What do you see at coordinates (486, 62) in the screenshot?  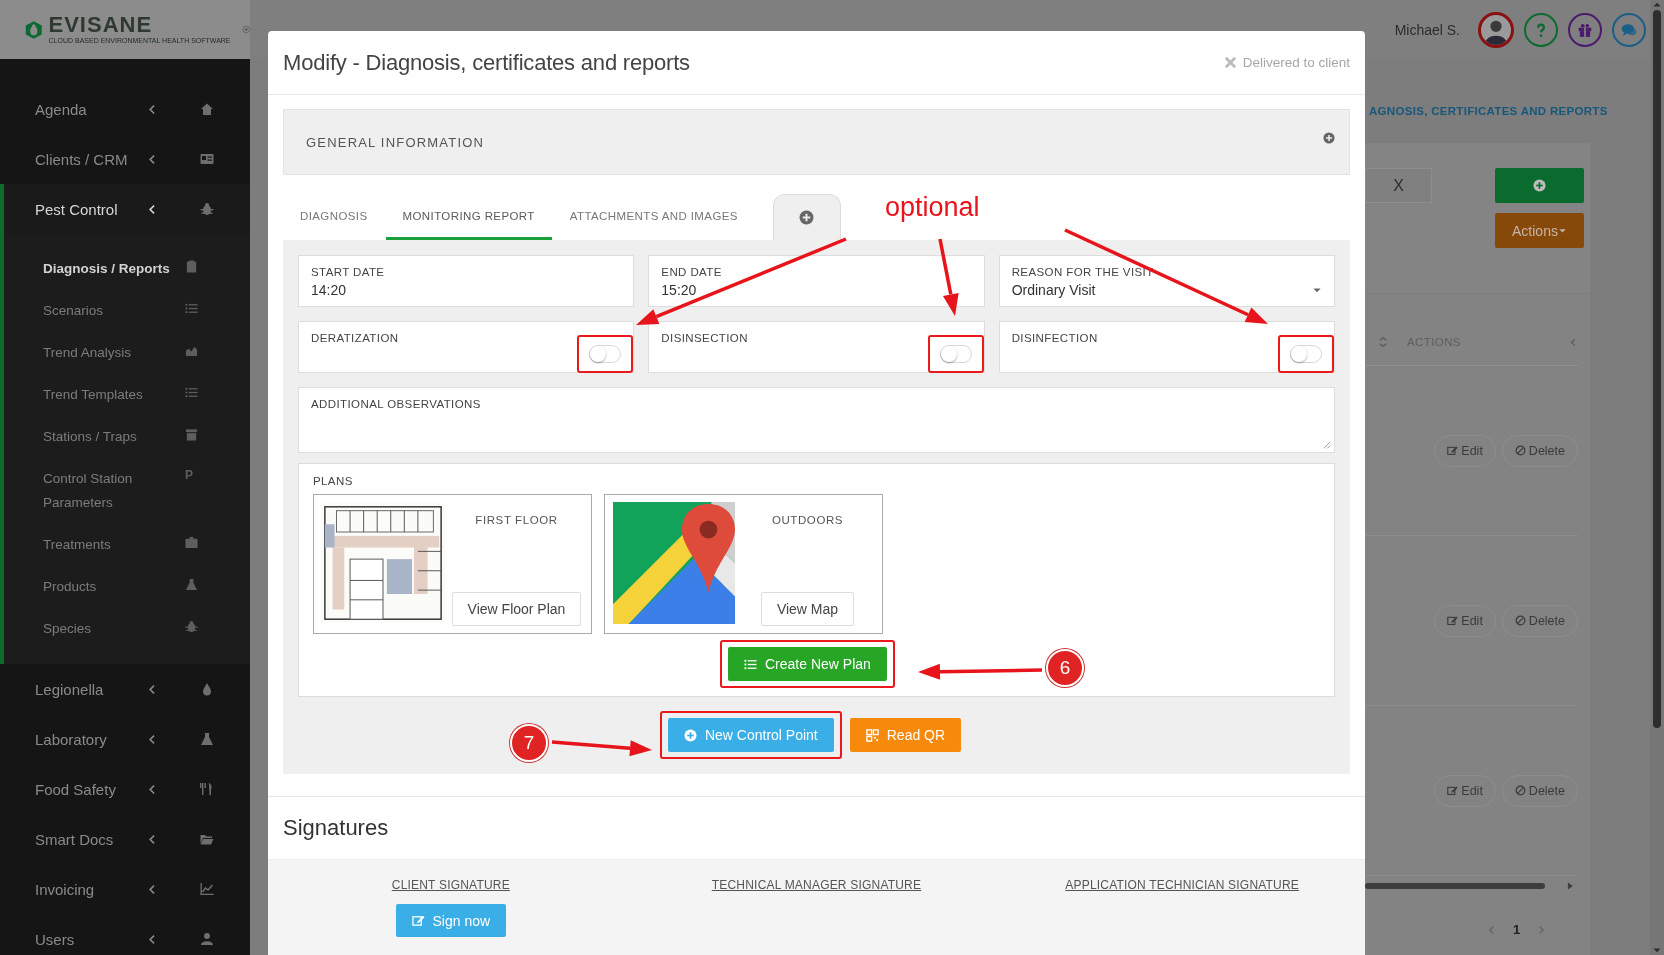 I see `modal-title: Modify - Diagnosis, certificates and reports` at bounding box center [486, 62].